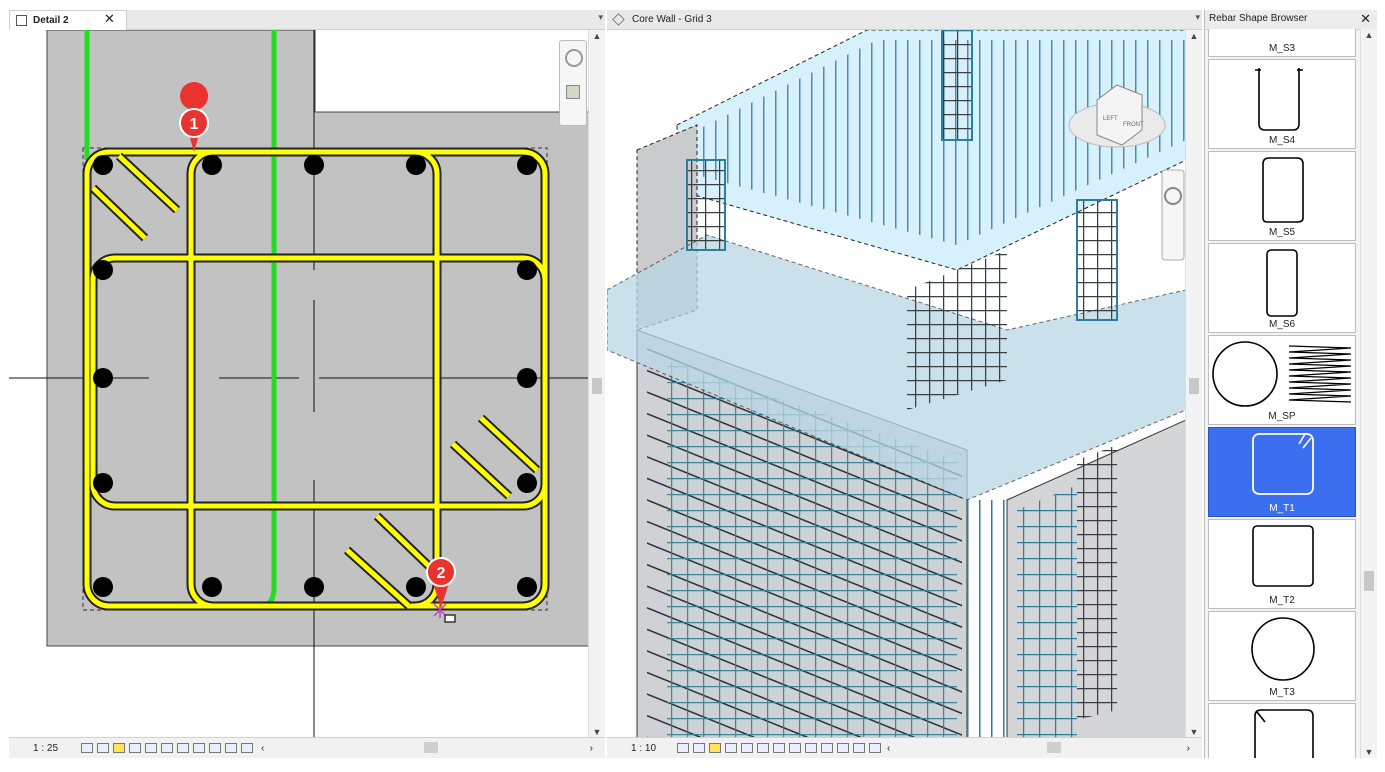  Describe the element at coordinates (1282, 288) in the screenshot. I see `shape-cell-m-s6: M_S6` at that location.